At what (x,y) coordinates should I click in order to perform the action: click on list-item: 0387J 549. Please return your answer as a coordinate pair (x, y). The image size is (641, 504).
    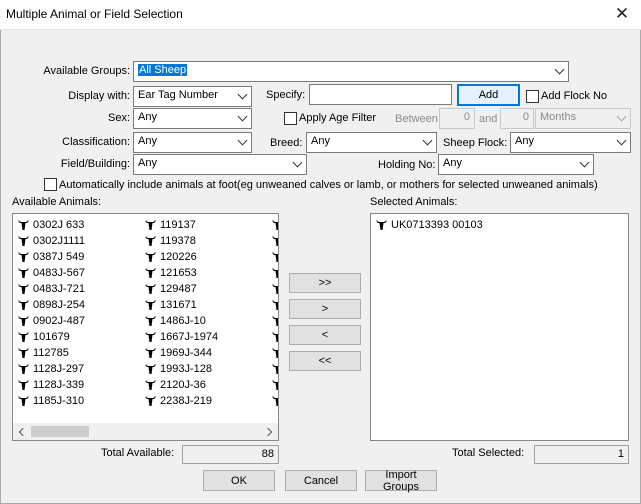
    Looking at the image, I should click on (50, 257).